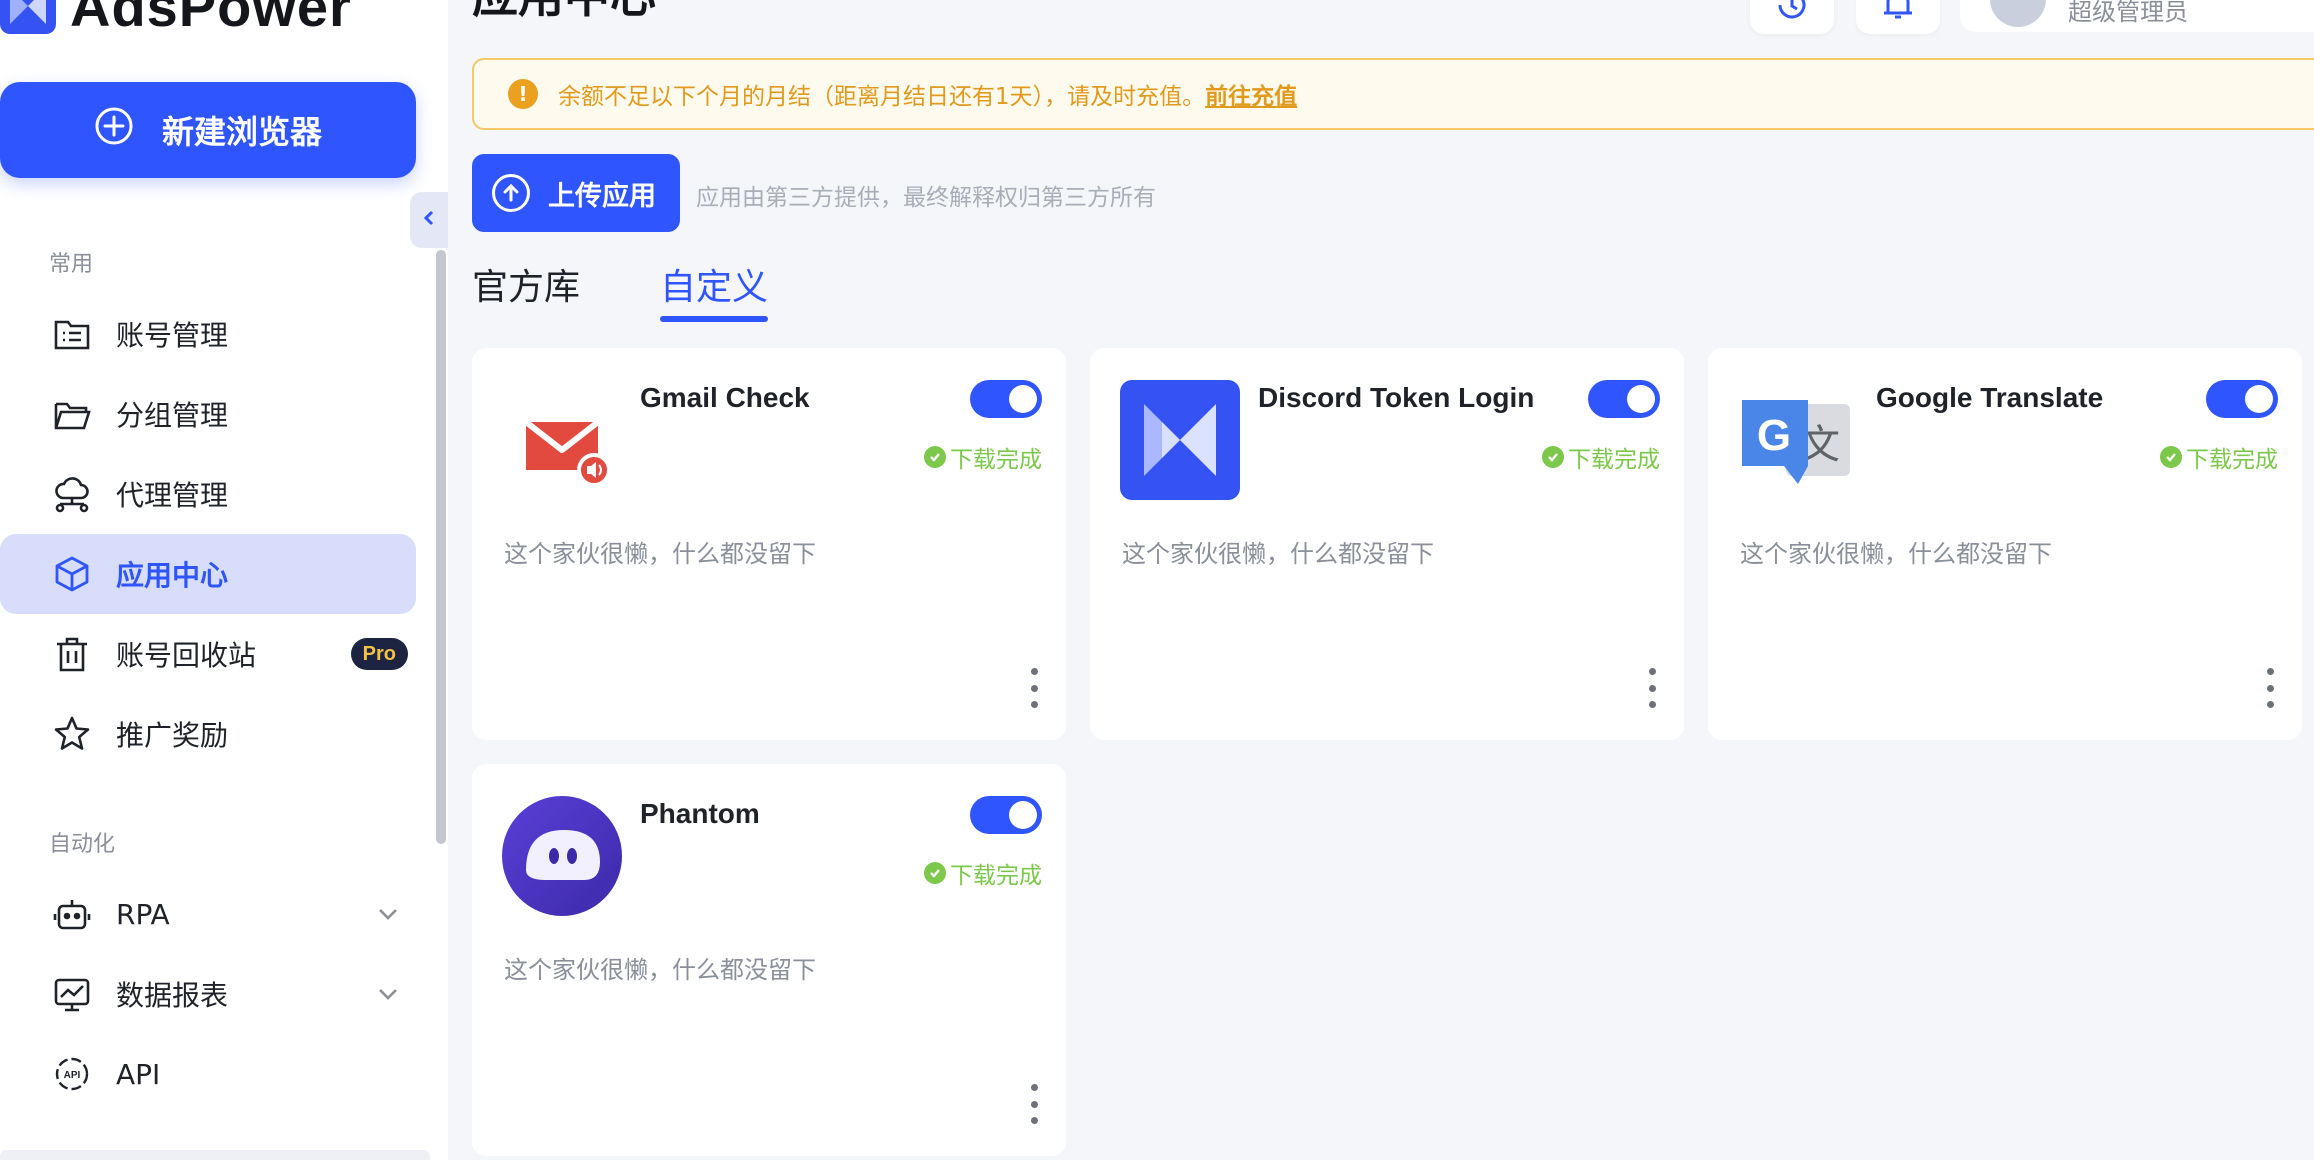  What do you see at coordinates (72, 734) in the screenshot?
I see `star-icon` at bounding box center [72, 734].